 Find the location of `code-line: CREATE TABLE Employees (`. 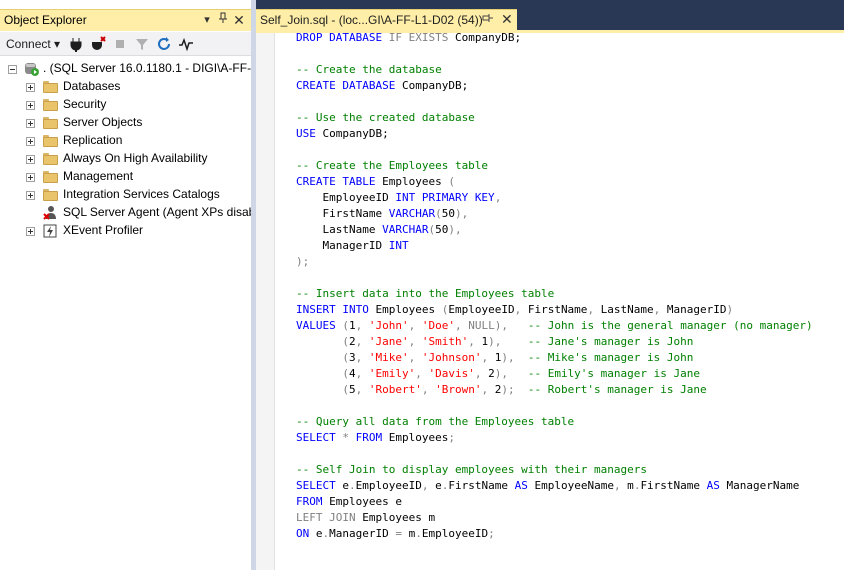

code-line: CREATE TABLE Employees ( is located at coordinates (554, 182).